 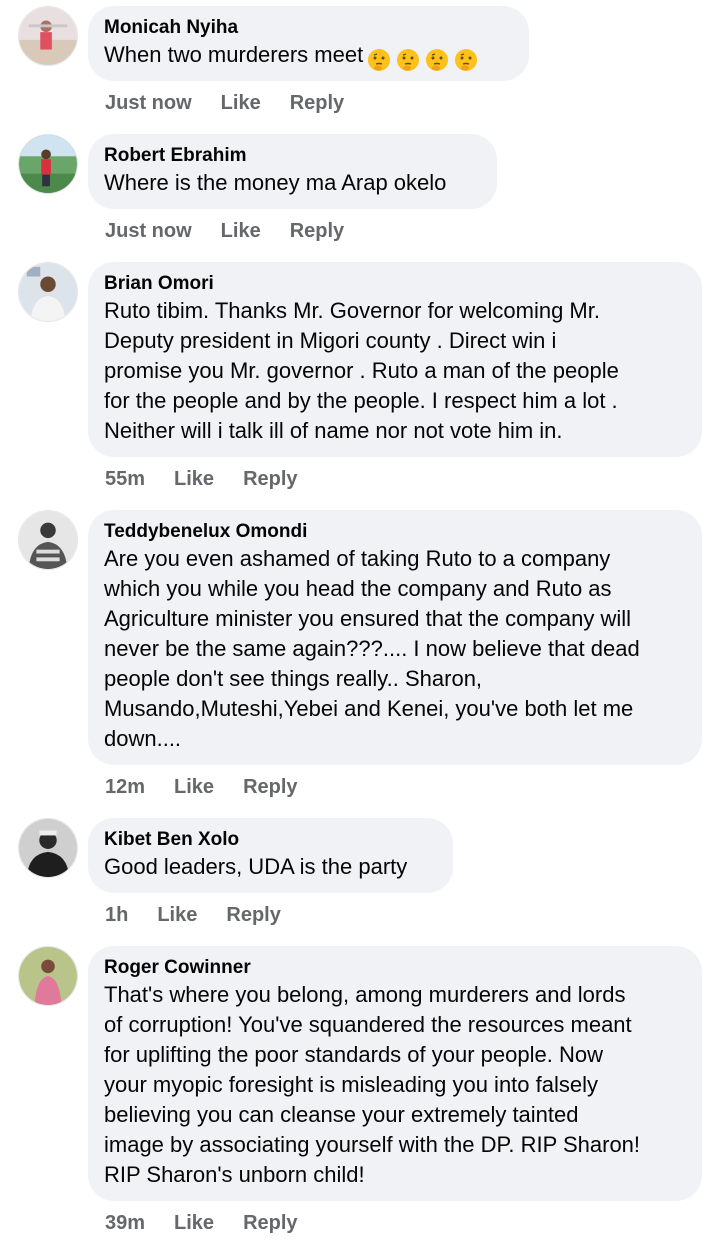 I want to click on comment-timestamp: 1h, so click(x=116, y=915).